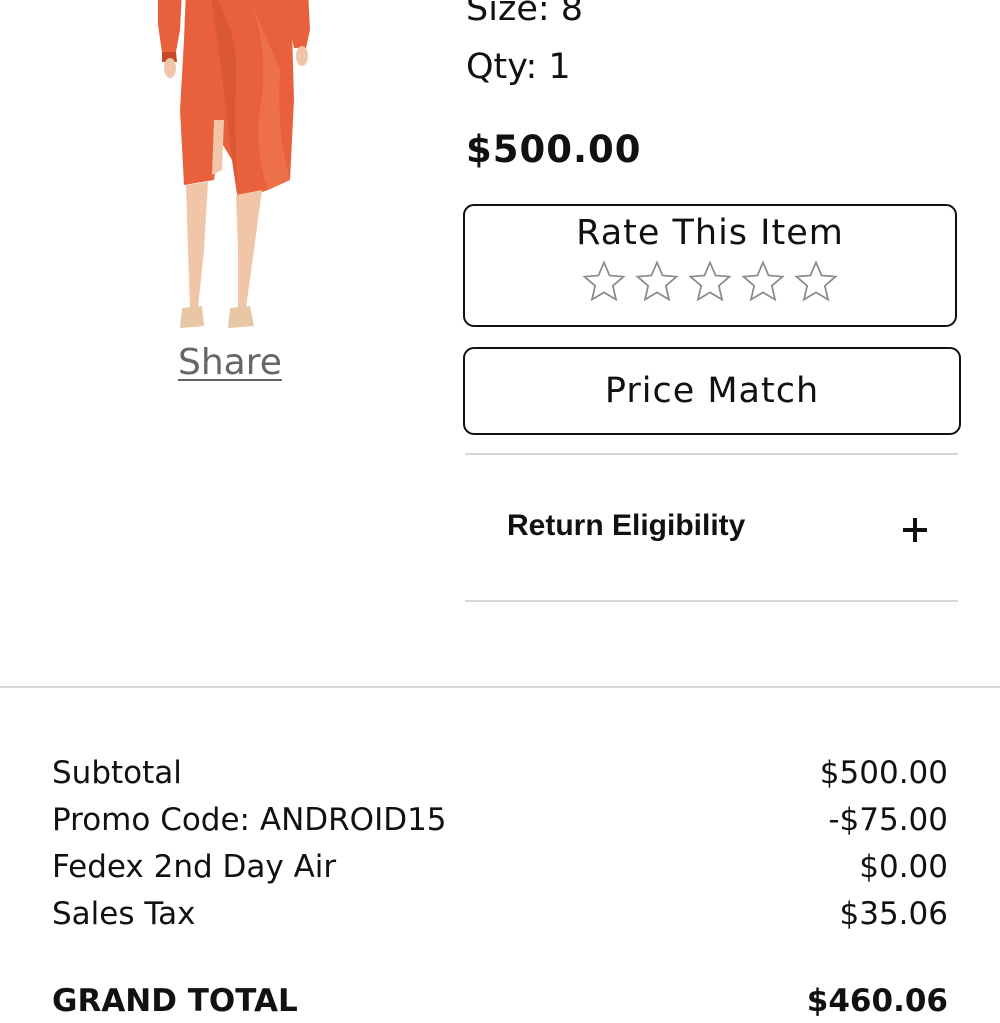 This screenshot has height=1023, width=1000. Describe the element at coordinates (893, 914) in the screenshot. I see `summary-value: $35.06` at that location.